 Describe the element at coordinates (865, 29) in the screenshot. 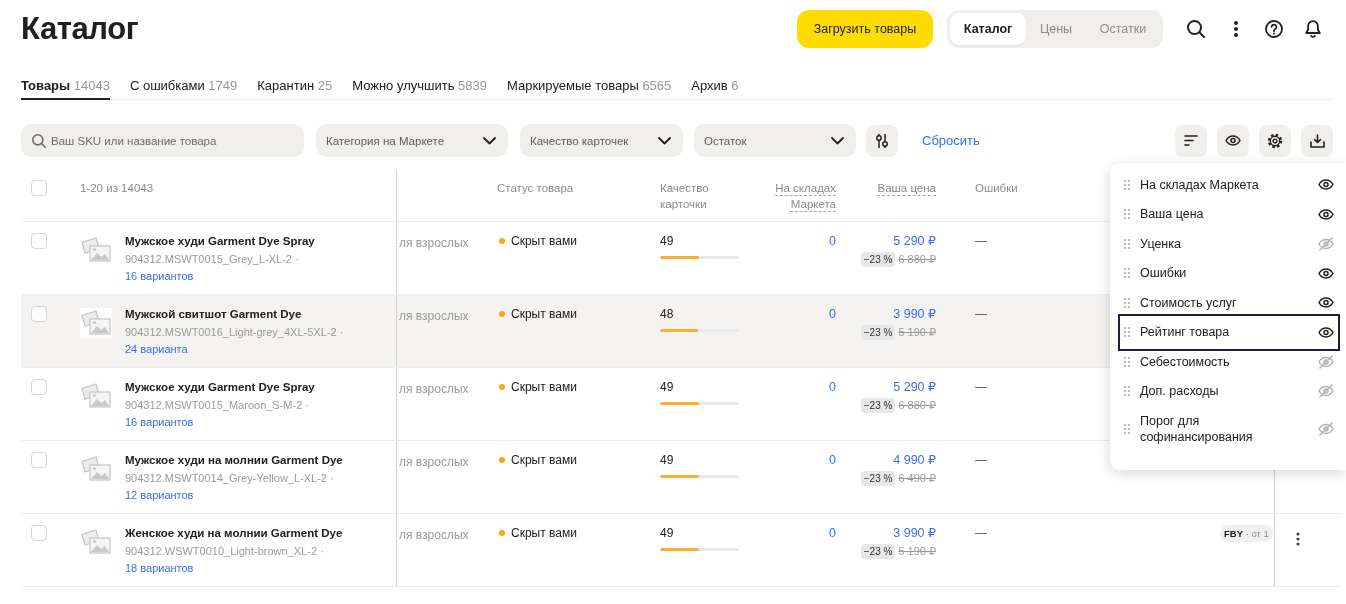

I see `upload-products-button: Загрузить товары` at that location.